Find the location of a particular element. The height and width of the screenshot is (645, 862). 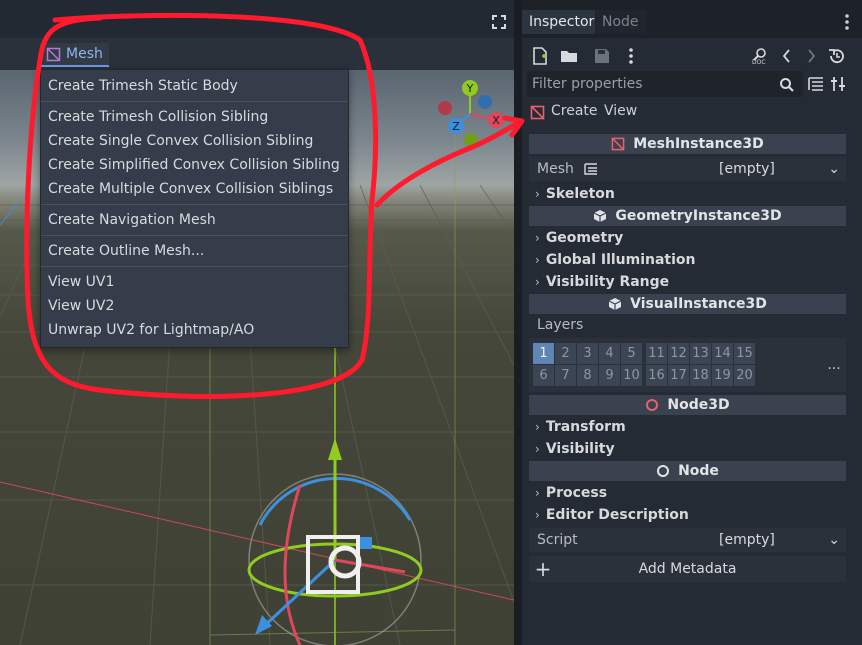

history-back-icon is located at coordinates (787, 56).